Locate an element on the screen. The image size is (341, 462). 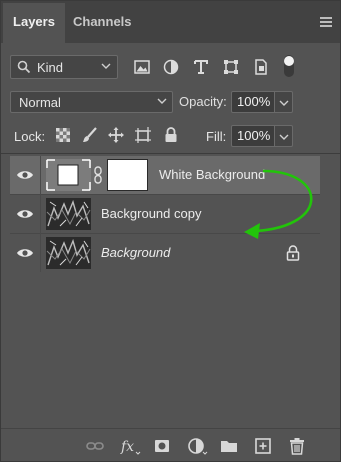
group-folder-icon is located at coordinates (229, 446).